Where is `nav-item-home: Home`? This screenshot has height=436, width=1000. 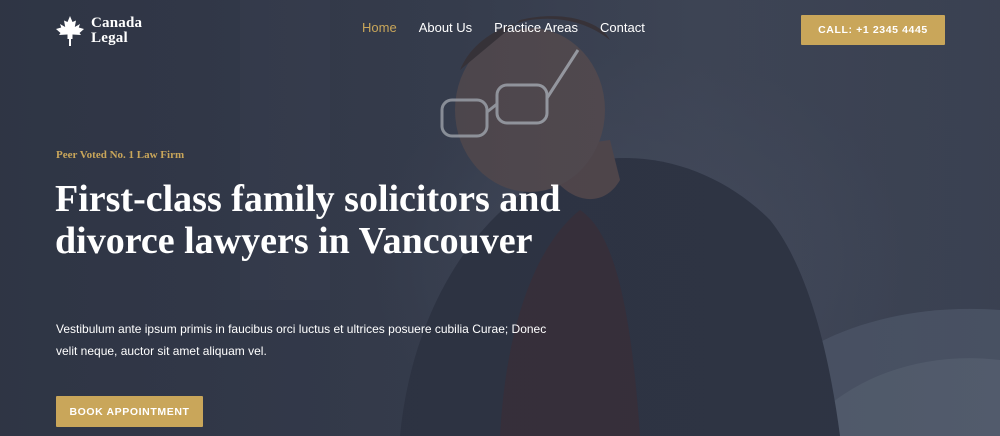
nav-item-home: Home is located at coordinates (379, 27).